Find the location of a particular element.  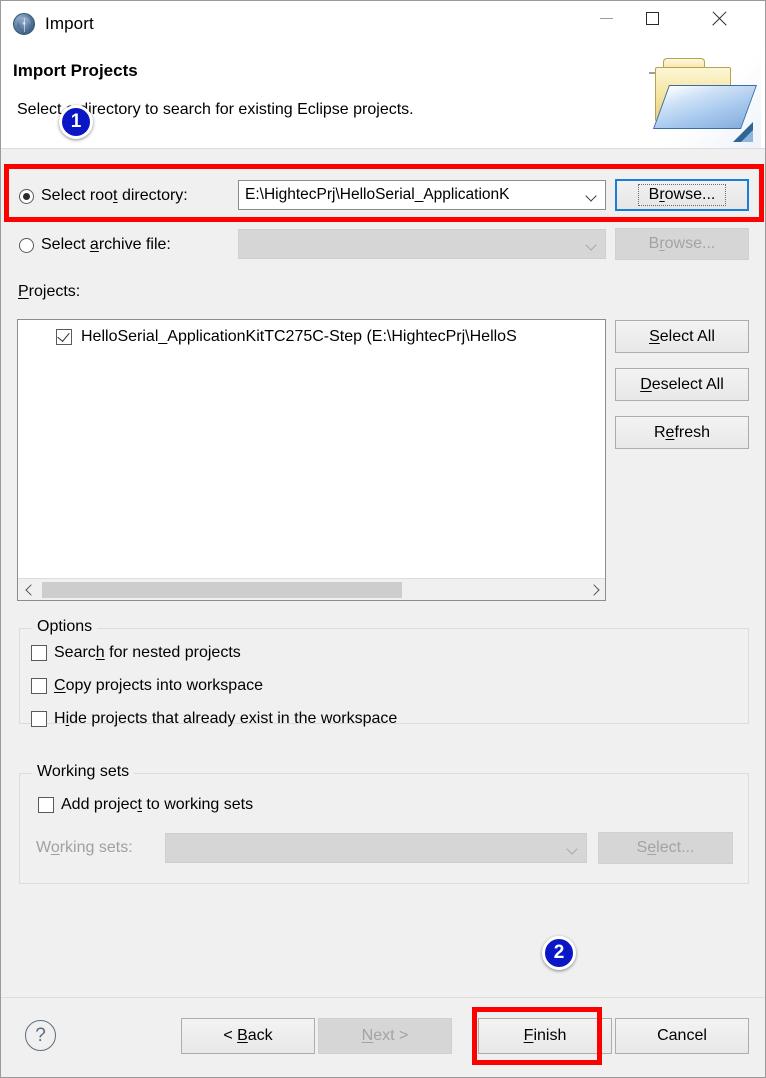

projects-label: Projects: is located at coordinates (49, 291).